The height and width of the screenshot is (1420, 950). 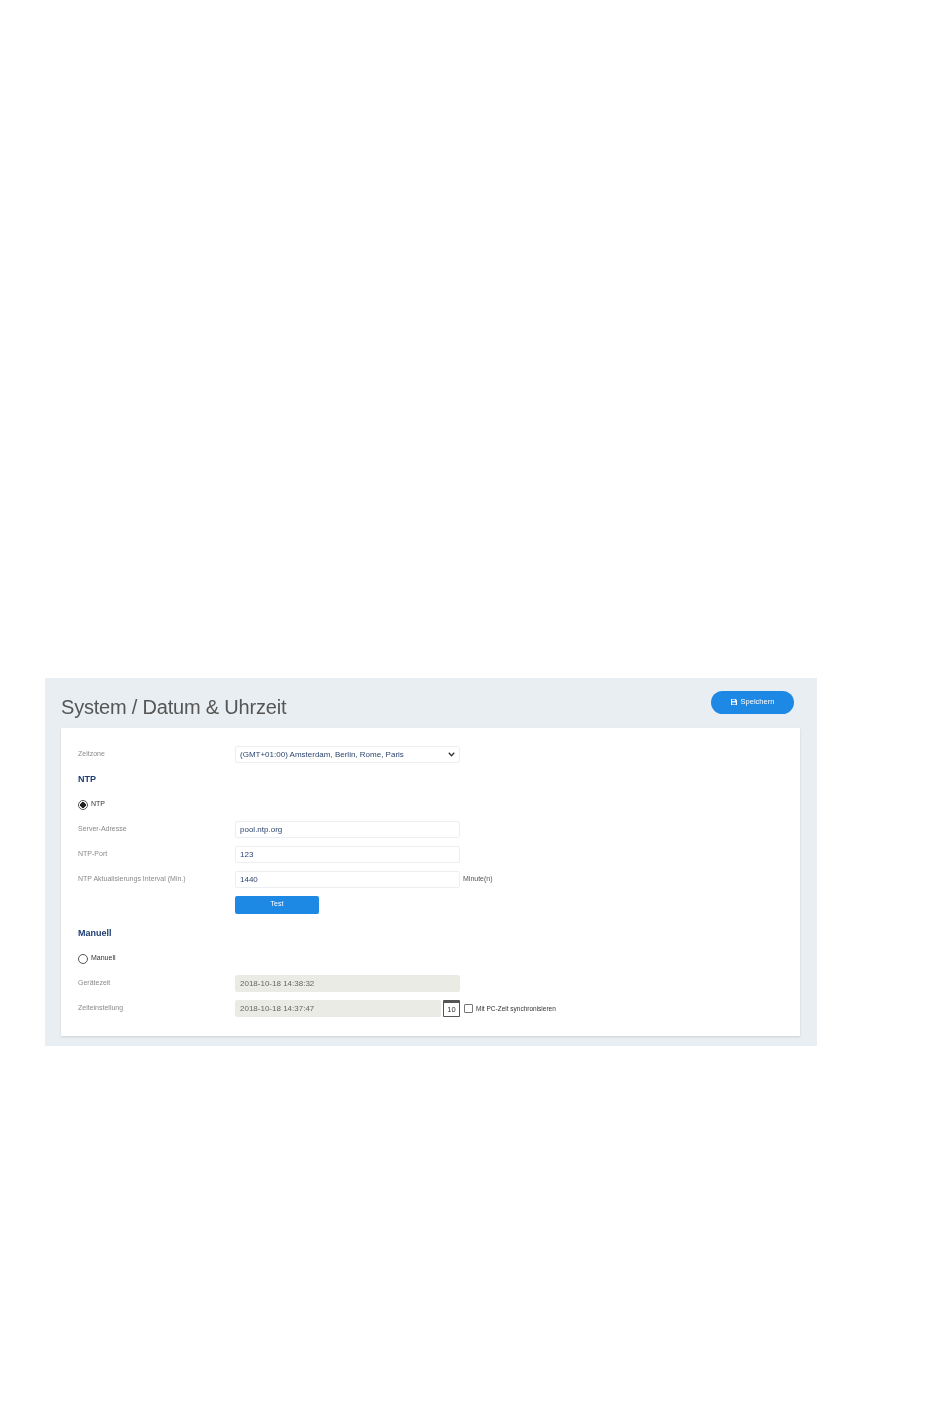 What do you see at coordinates (87, 779) in the screenshot?
I see `section-heading: NTP` at bounding box center [87, 779].